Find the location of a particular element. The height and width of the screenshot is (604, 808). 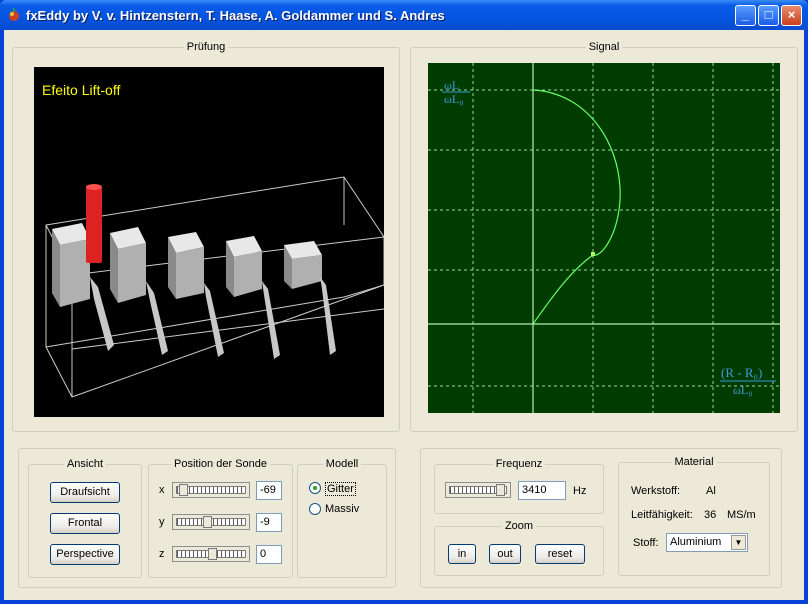

stoff-label: Stoff: is located at coordinates (646, 543).